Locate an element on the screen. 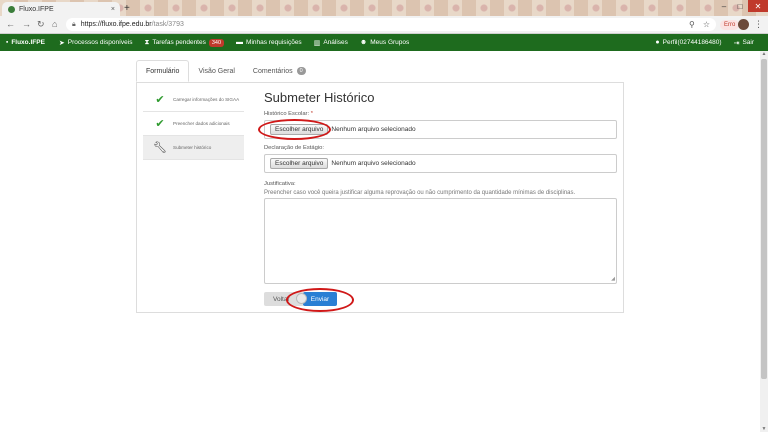 The height and width of the screenshot is (432, 768). hourglass-icon: ⧗ is located at coordinates (147, 42).